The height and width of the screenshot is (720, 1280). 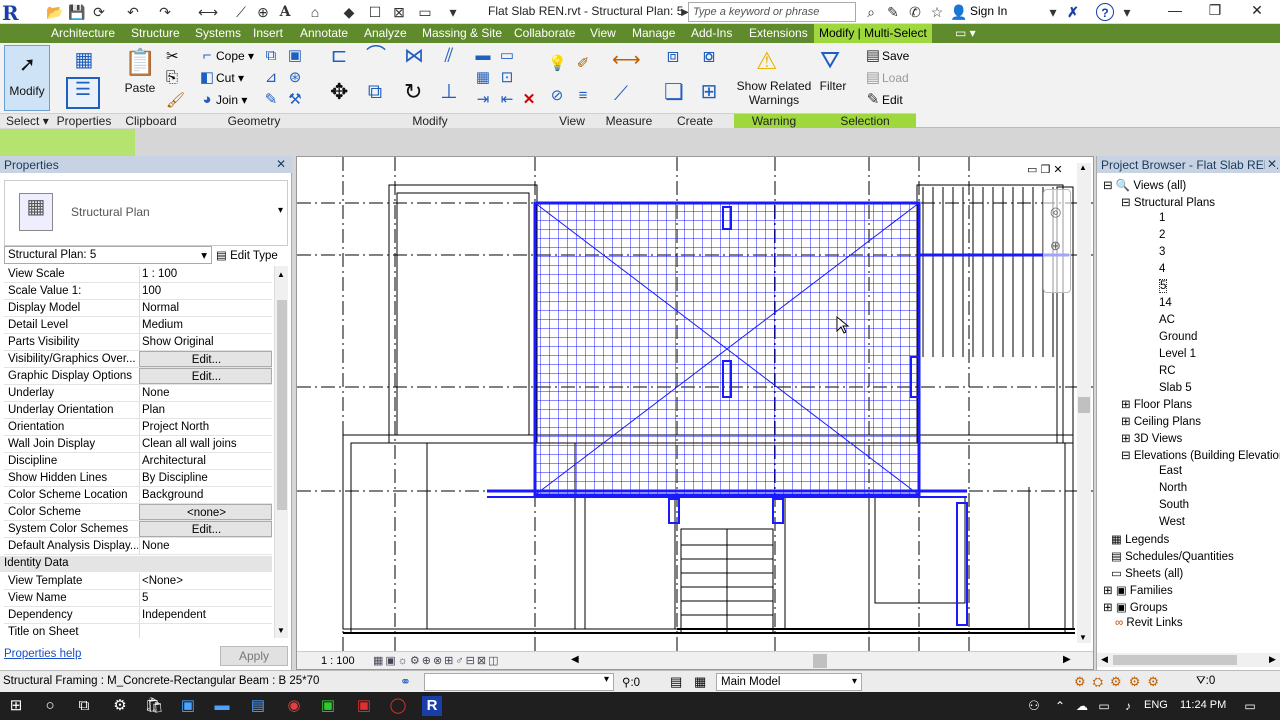 I want to click on panel-select: Select ▾, so click(x=28, y=120).